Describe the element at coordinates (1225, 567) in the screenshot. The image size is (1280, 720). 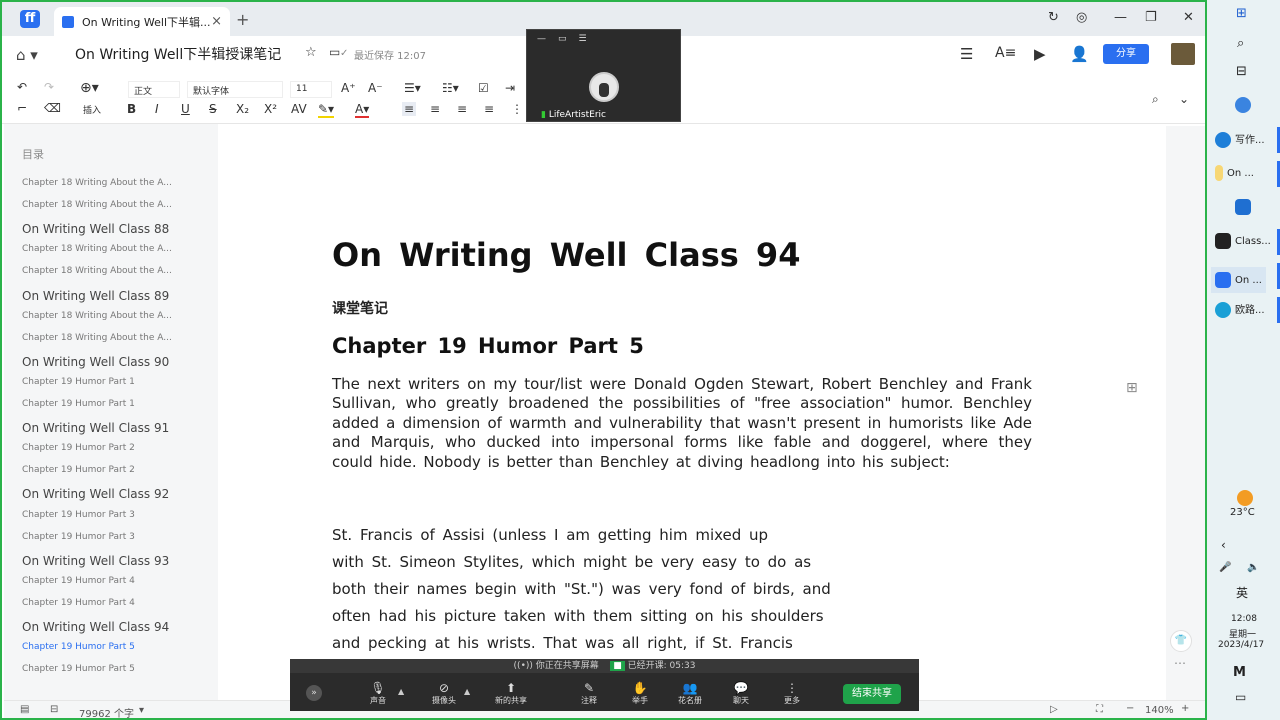
I see `microphone-icon: 🎤` at that location.